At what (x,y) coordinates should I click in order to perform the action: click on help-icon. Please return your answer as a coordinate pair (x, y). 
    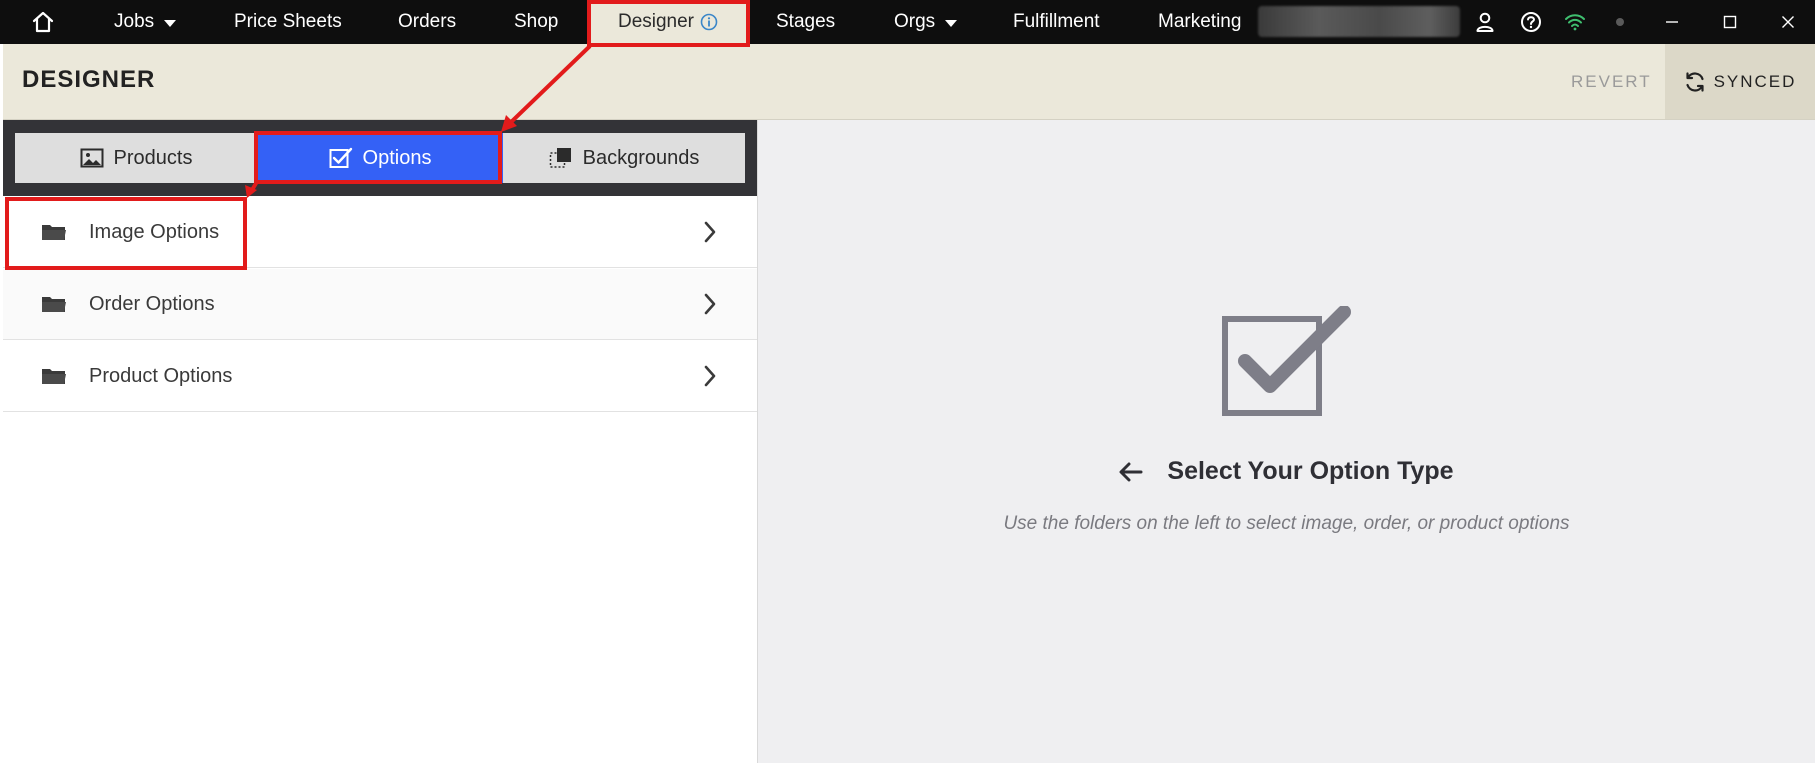
    Looking at the image, I should click on (1531, 22).